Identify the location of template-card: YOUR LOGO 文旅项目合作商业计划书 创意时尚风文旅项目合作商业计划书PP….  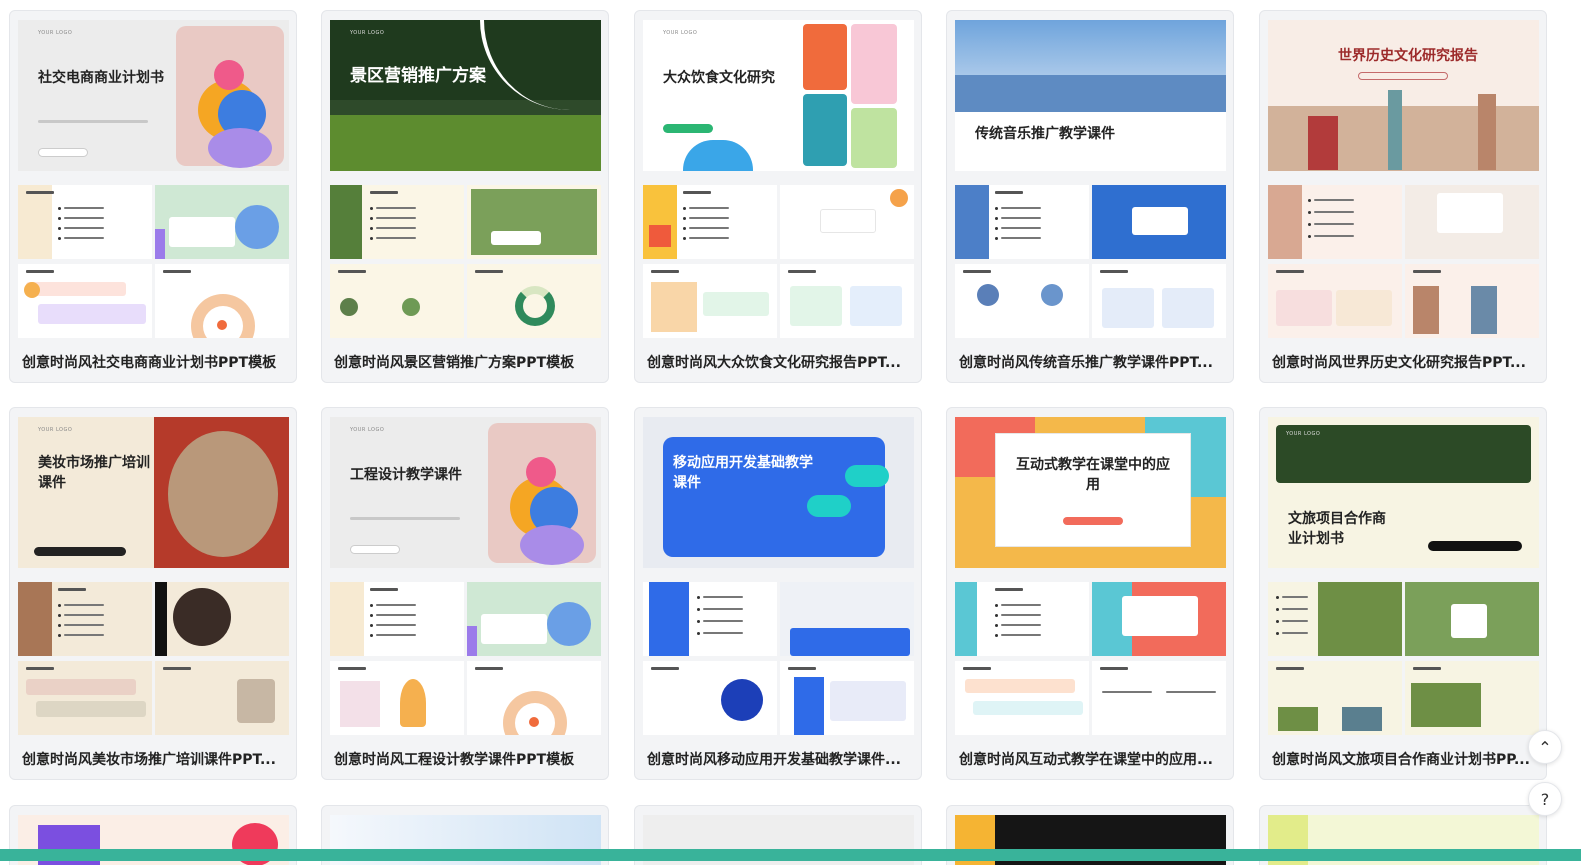
(1403, 593).